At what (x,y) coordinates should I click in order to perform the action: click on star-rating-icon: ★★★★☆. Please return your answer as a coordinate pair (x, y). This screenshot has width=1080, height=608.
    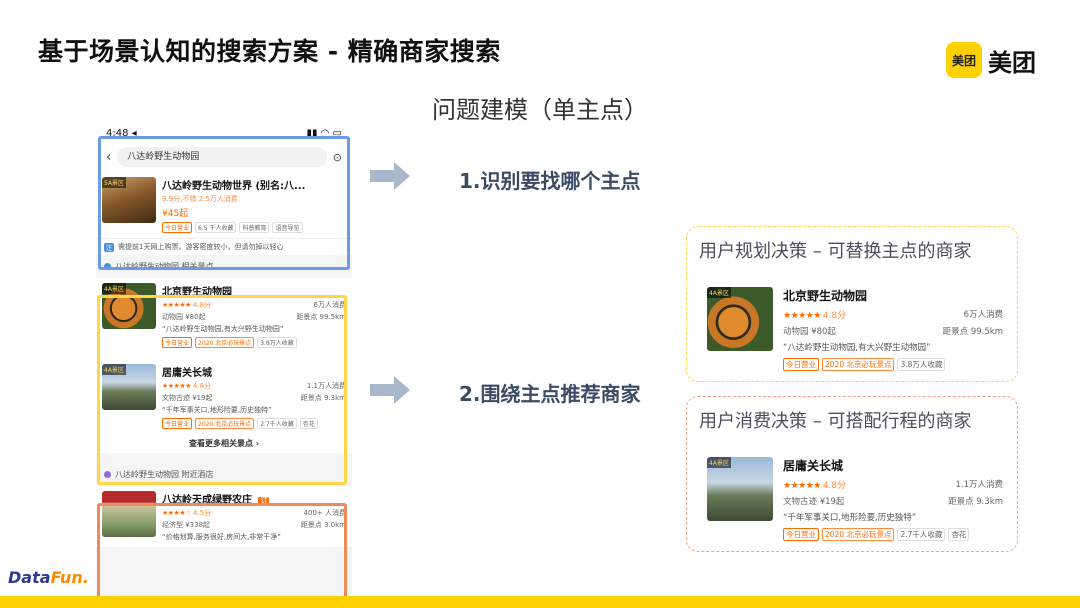
    Looking at the image, I should click on (176, 513).